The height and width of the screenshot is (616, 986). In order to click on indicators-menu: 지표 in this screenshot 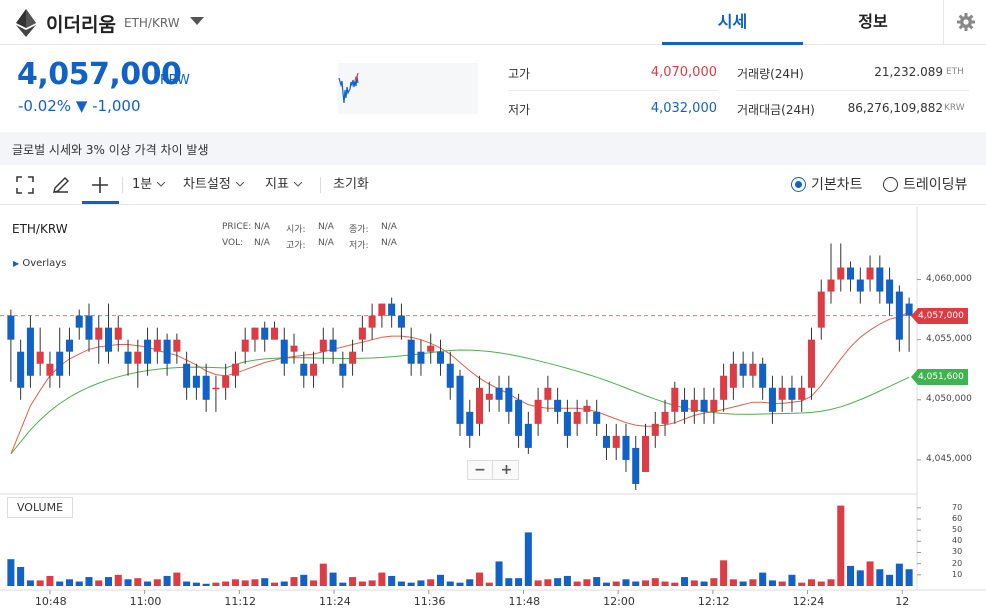, I will do `click(283, 185)`.